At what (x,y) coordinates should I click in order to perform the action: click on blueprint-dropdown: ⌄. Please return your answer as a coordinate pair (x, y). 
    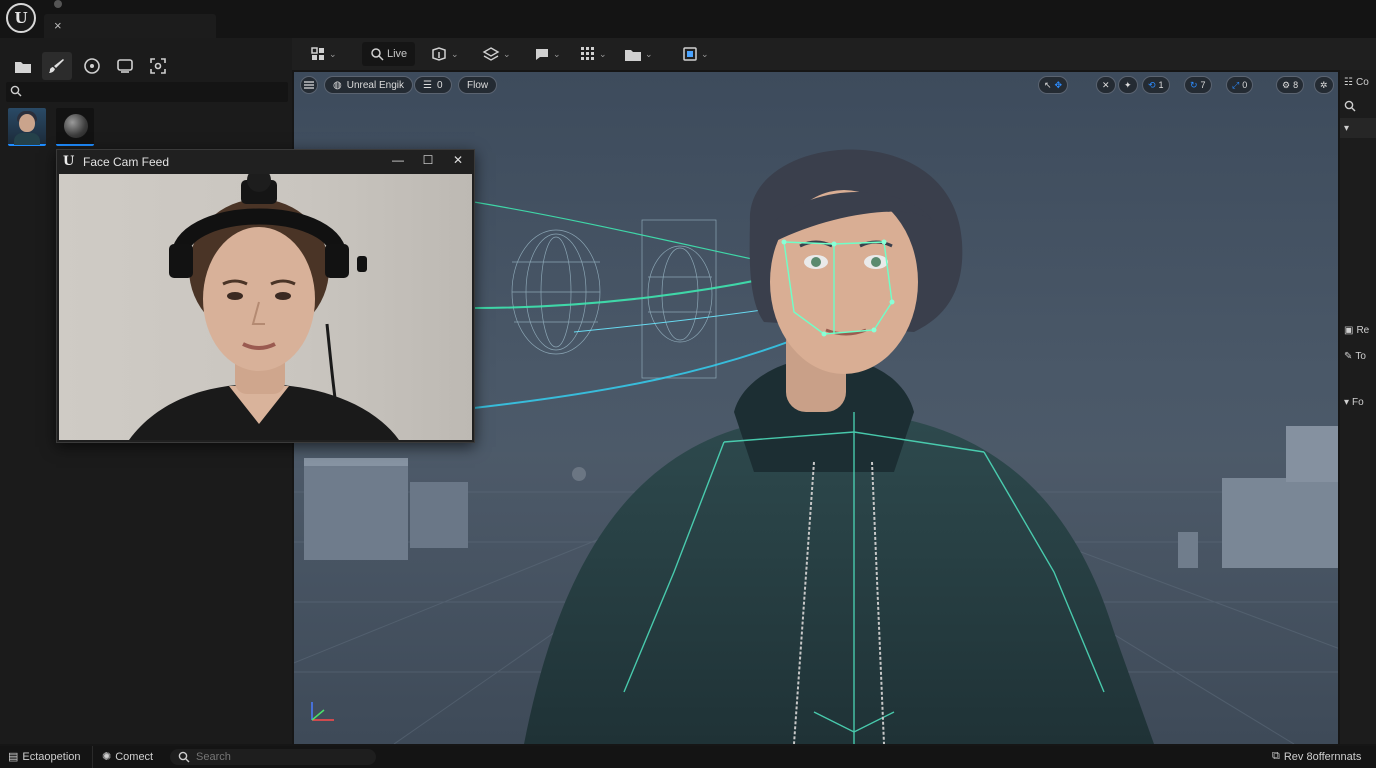
    Looking at the image, I should click on (496, 54).